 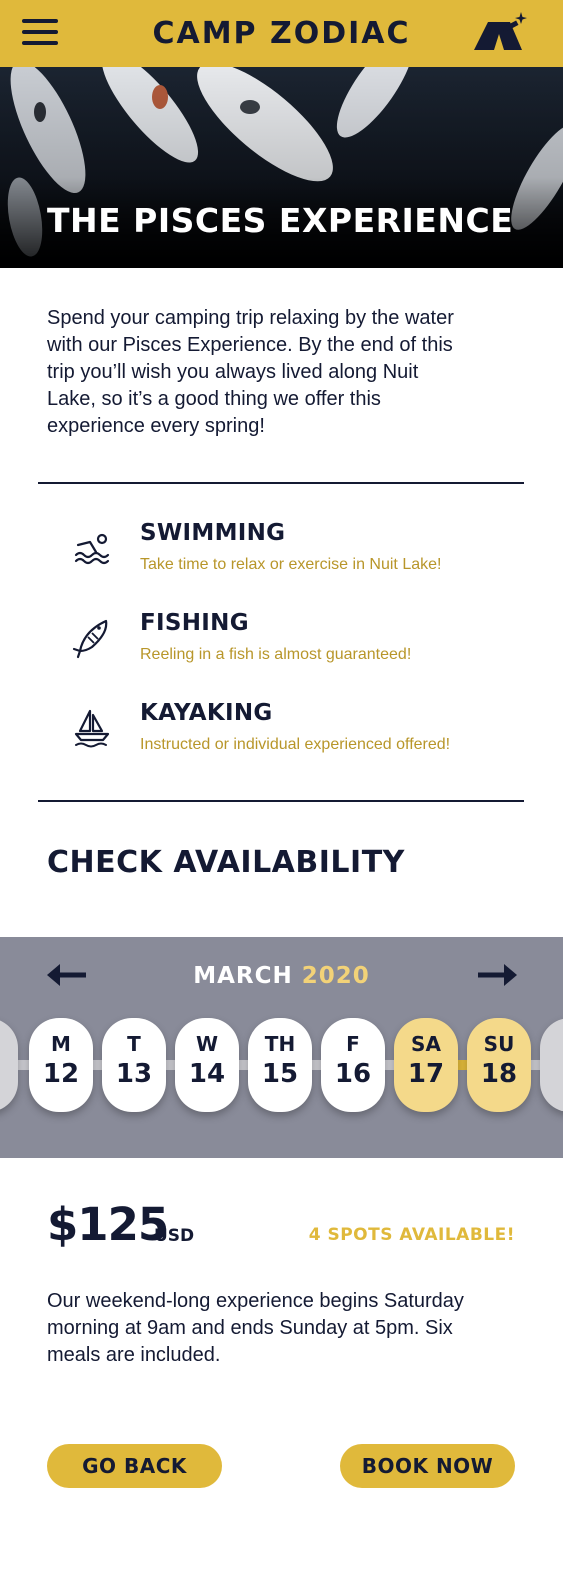 What do you see at coordinates (134, 1074) in the screenshot?
I see `day-date: 13` at bounding box center [134, 1074].